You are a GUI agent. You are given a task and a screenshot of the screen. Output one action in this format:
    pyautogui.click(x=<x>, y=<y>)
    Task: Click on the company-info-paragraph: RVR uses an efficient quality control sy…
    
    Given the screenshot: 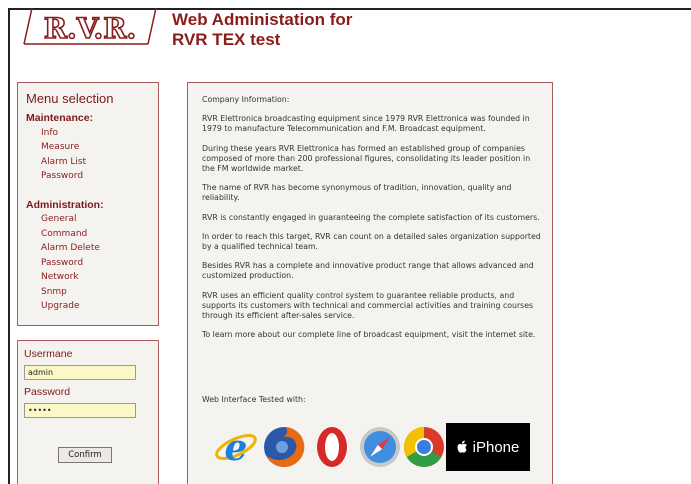 What is the action you would take?
    pyautogui.click(x=368, y=305)
    